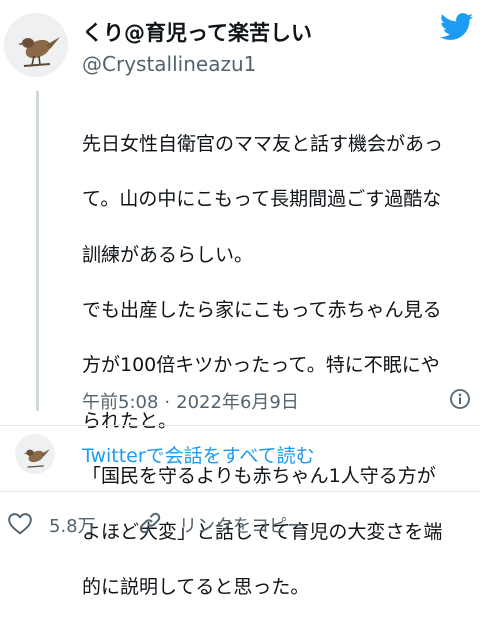  I want to click on like-button: 5.8万, so click(57, 524).